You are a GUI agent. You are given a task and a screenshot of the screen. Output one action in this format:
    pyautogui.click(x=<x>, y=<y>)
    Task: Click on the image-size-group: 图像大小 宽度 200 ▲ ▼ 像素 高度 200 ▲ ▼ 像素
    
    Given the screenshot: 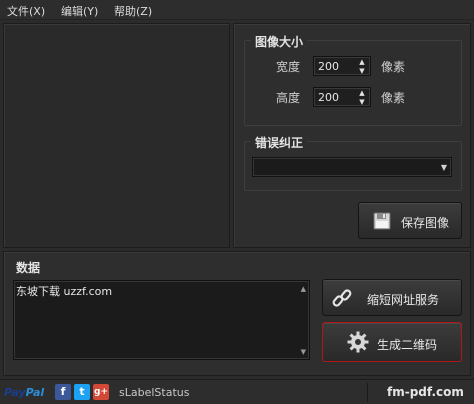 What is the action you would take?
    pyautogui.click(x=353, y=79)
    